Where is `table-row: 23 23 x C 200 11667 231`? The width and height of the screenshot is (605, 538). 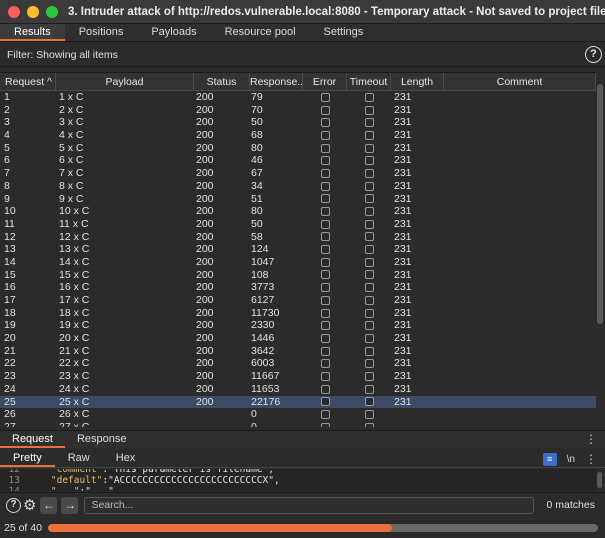
table-row: 23 23 x C 200 11667 231 is located at coordinates (298, 376).